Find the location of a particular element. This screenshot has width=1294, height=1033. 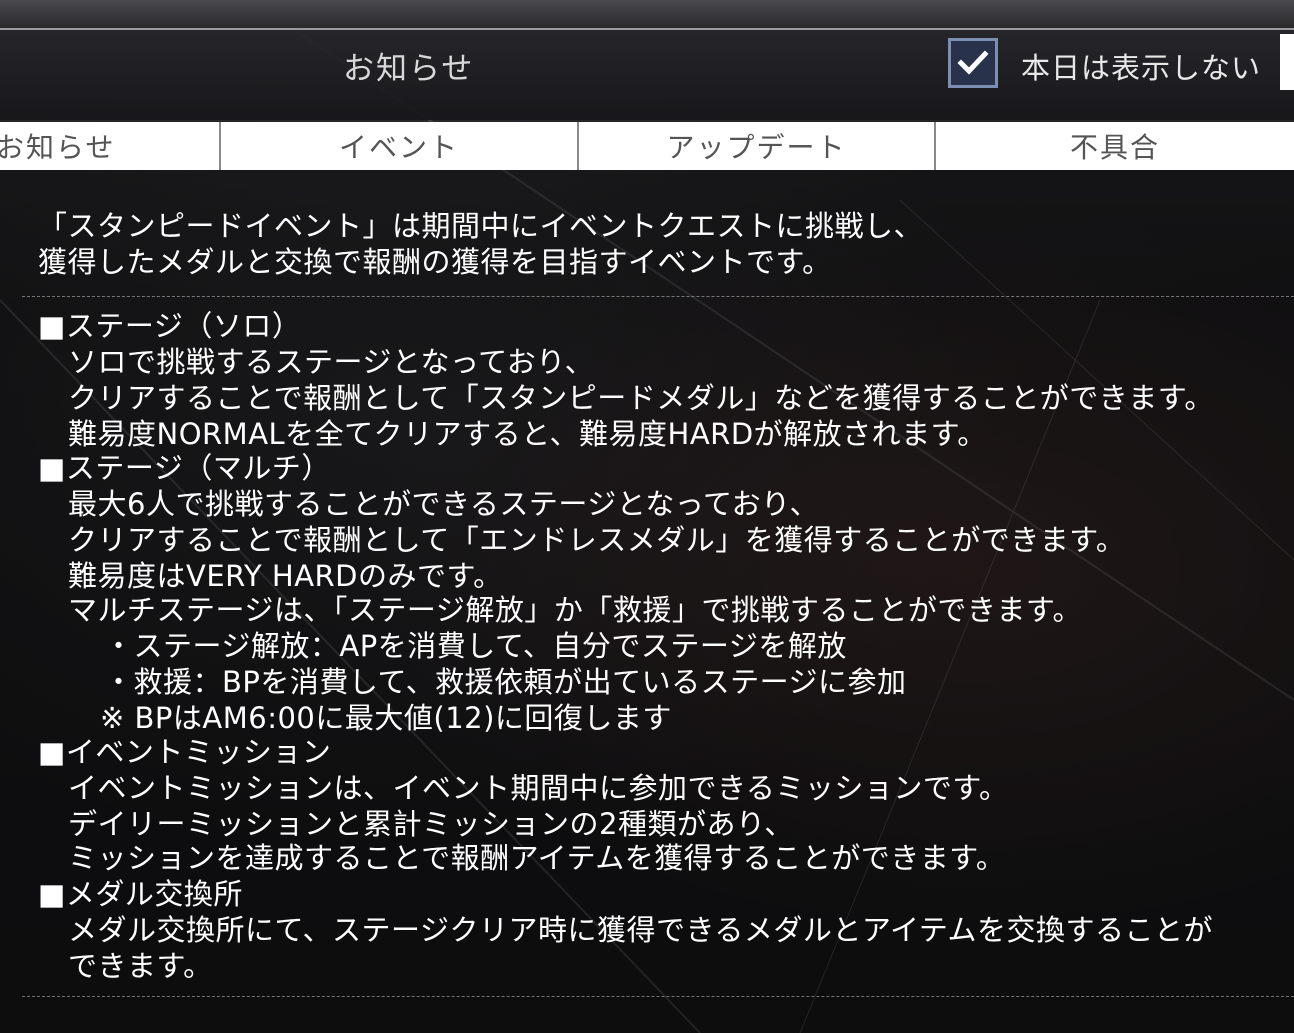

top-strip is located at coordinates (647, 15).